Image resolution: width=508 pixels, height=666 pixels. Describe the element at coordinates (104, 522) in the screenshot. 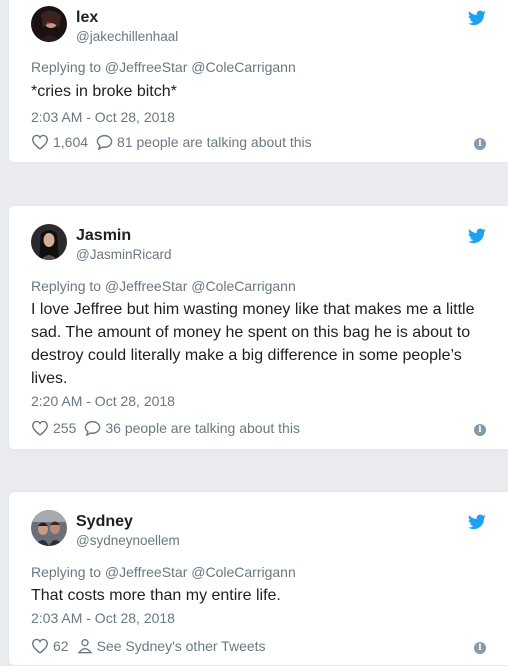

I see `author-name: Sydney` at that location.